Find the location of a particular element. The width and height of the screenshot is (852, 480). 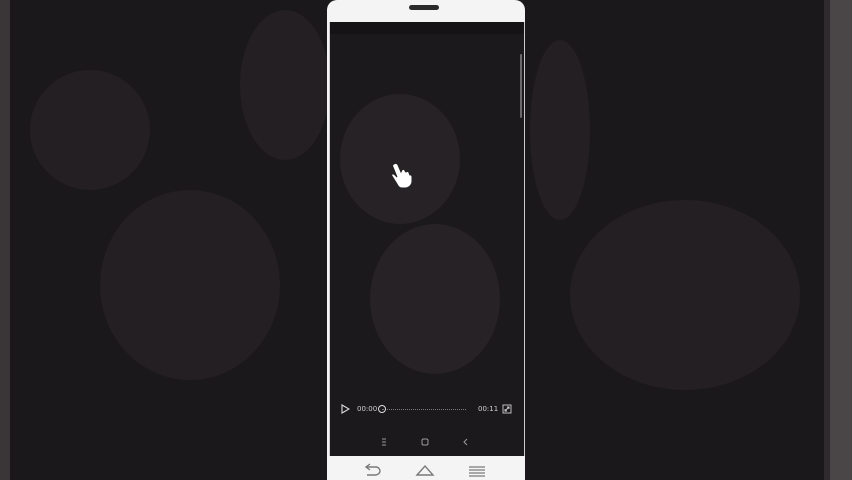

hand-pointer-icon is located at coordinates (401, 175).